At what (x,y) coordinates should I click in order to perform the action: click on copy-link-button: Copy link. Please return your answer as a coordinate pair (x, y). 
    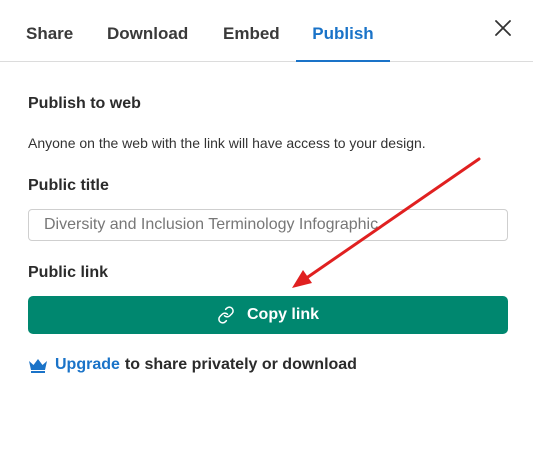
    Looking at the image, I should click on (268, 315).